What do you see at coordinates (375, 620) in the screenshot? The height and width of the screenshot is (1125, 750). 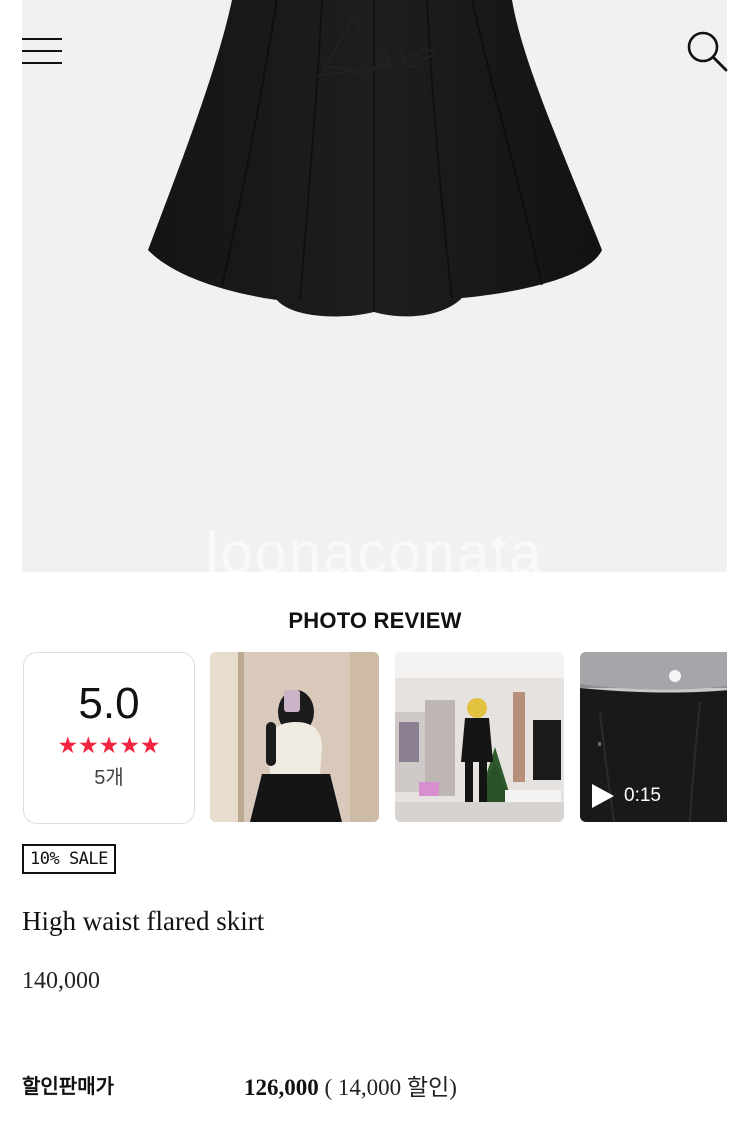 I see `photo-review-title: PHOTO REVIEW` at bounding box center [375, 620].